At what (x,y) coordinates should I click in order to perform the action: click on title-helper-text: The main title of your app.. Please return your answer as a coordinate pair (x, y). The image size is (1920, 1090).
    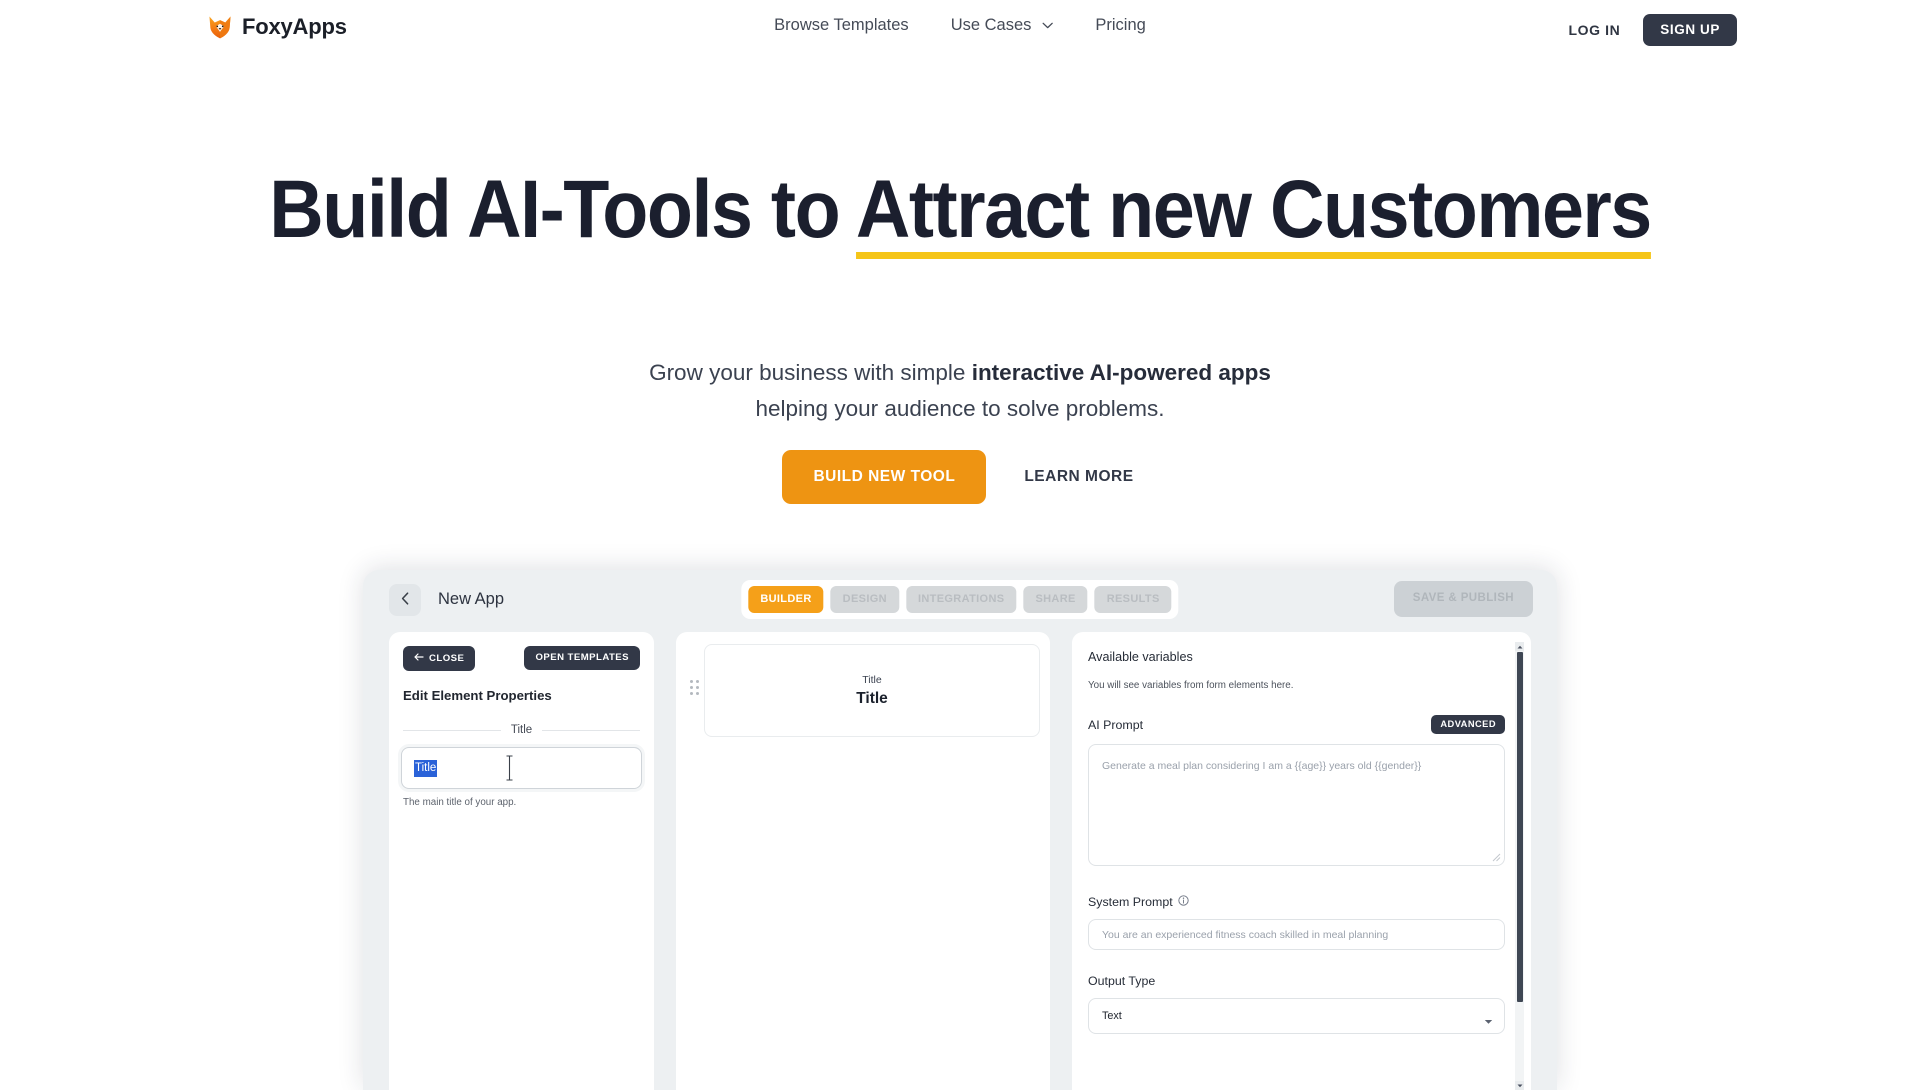
    Looking at the image, I should click on (460, 802).